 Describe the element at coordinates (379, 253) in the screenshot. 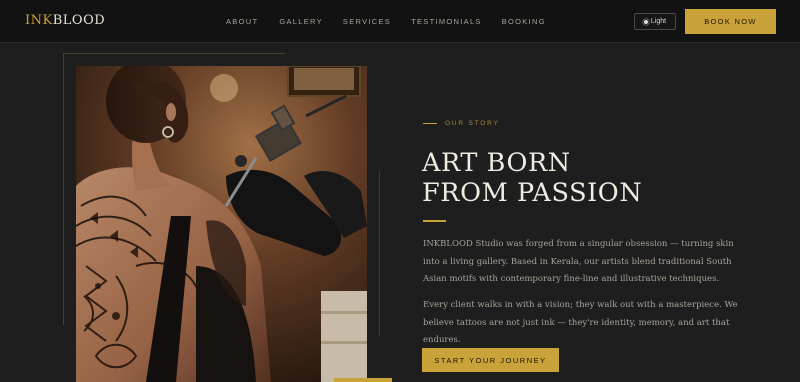

I see `frame-line-right` at that location.